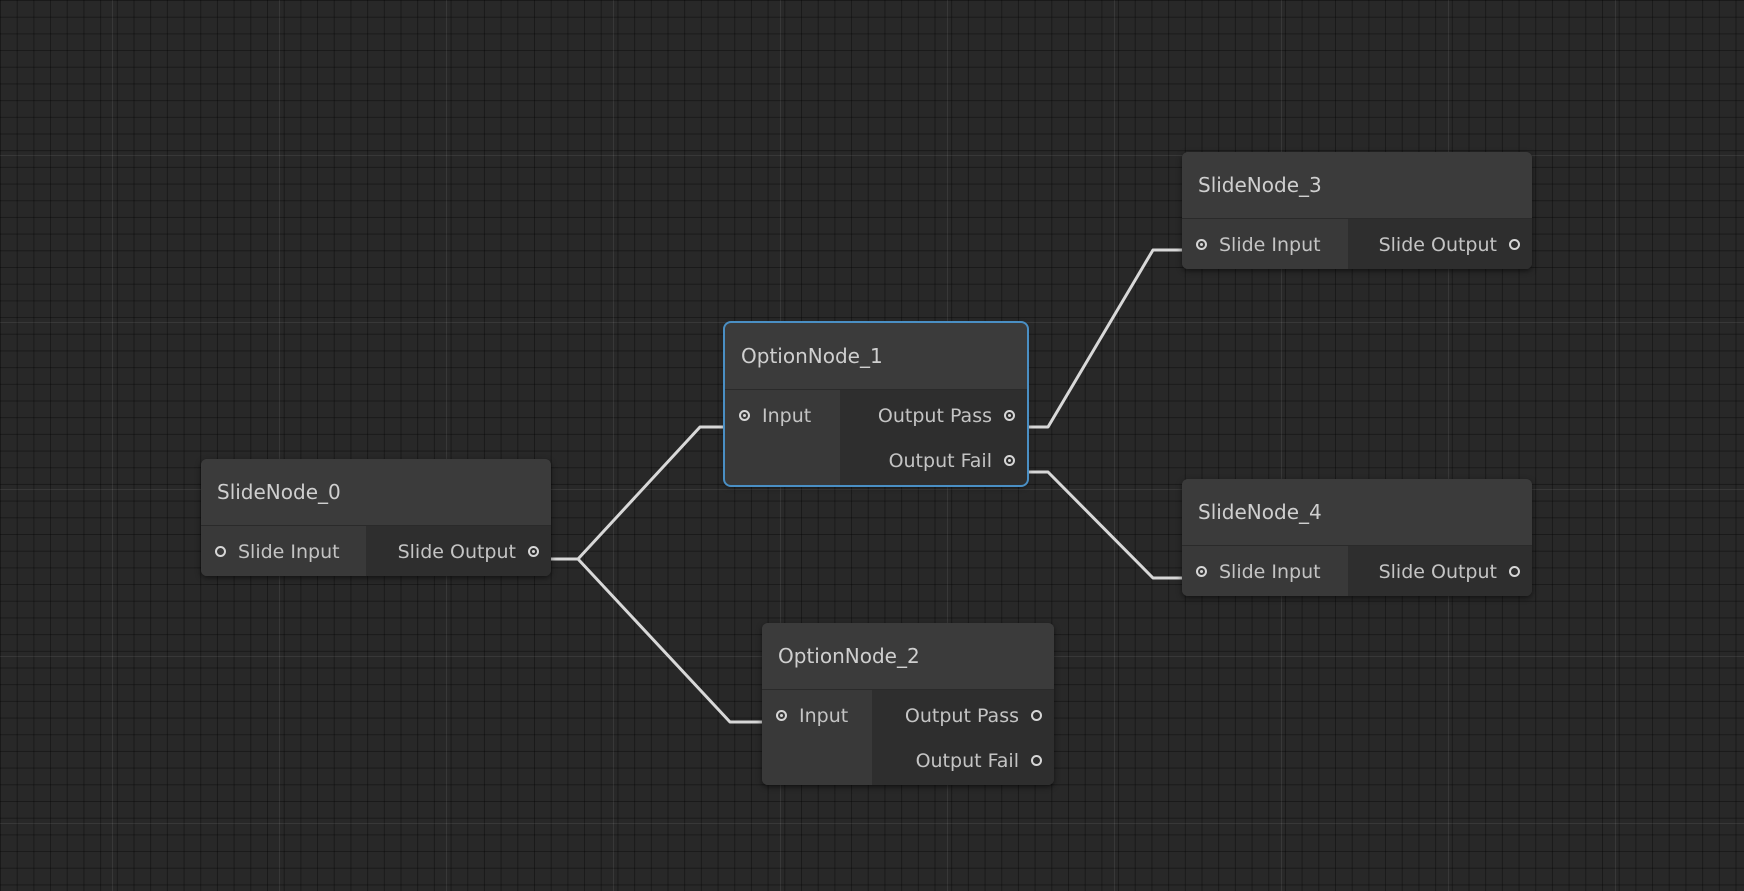 The height and width of the screenshot is (891, 1744). I want to click on node-slide-node-3: SlideNode_3 Slide Input Slide Output, so click(1357, 210).